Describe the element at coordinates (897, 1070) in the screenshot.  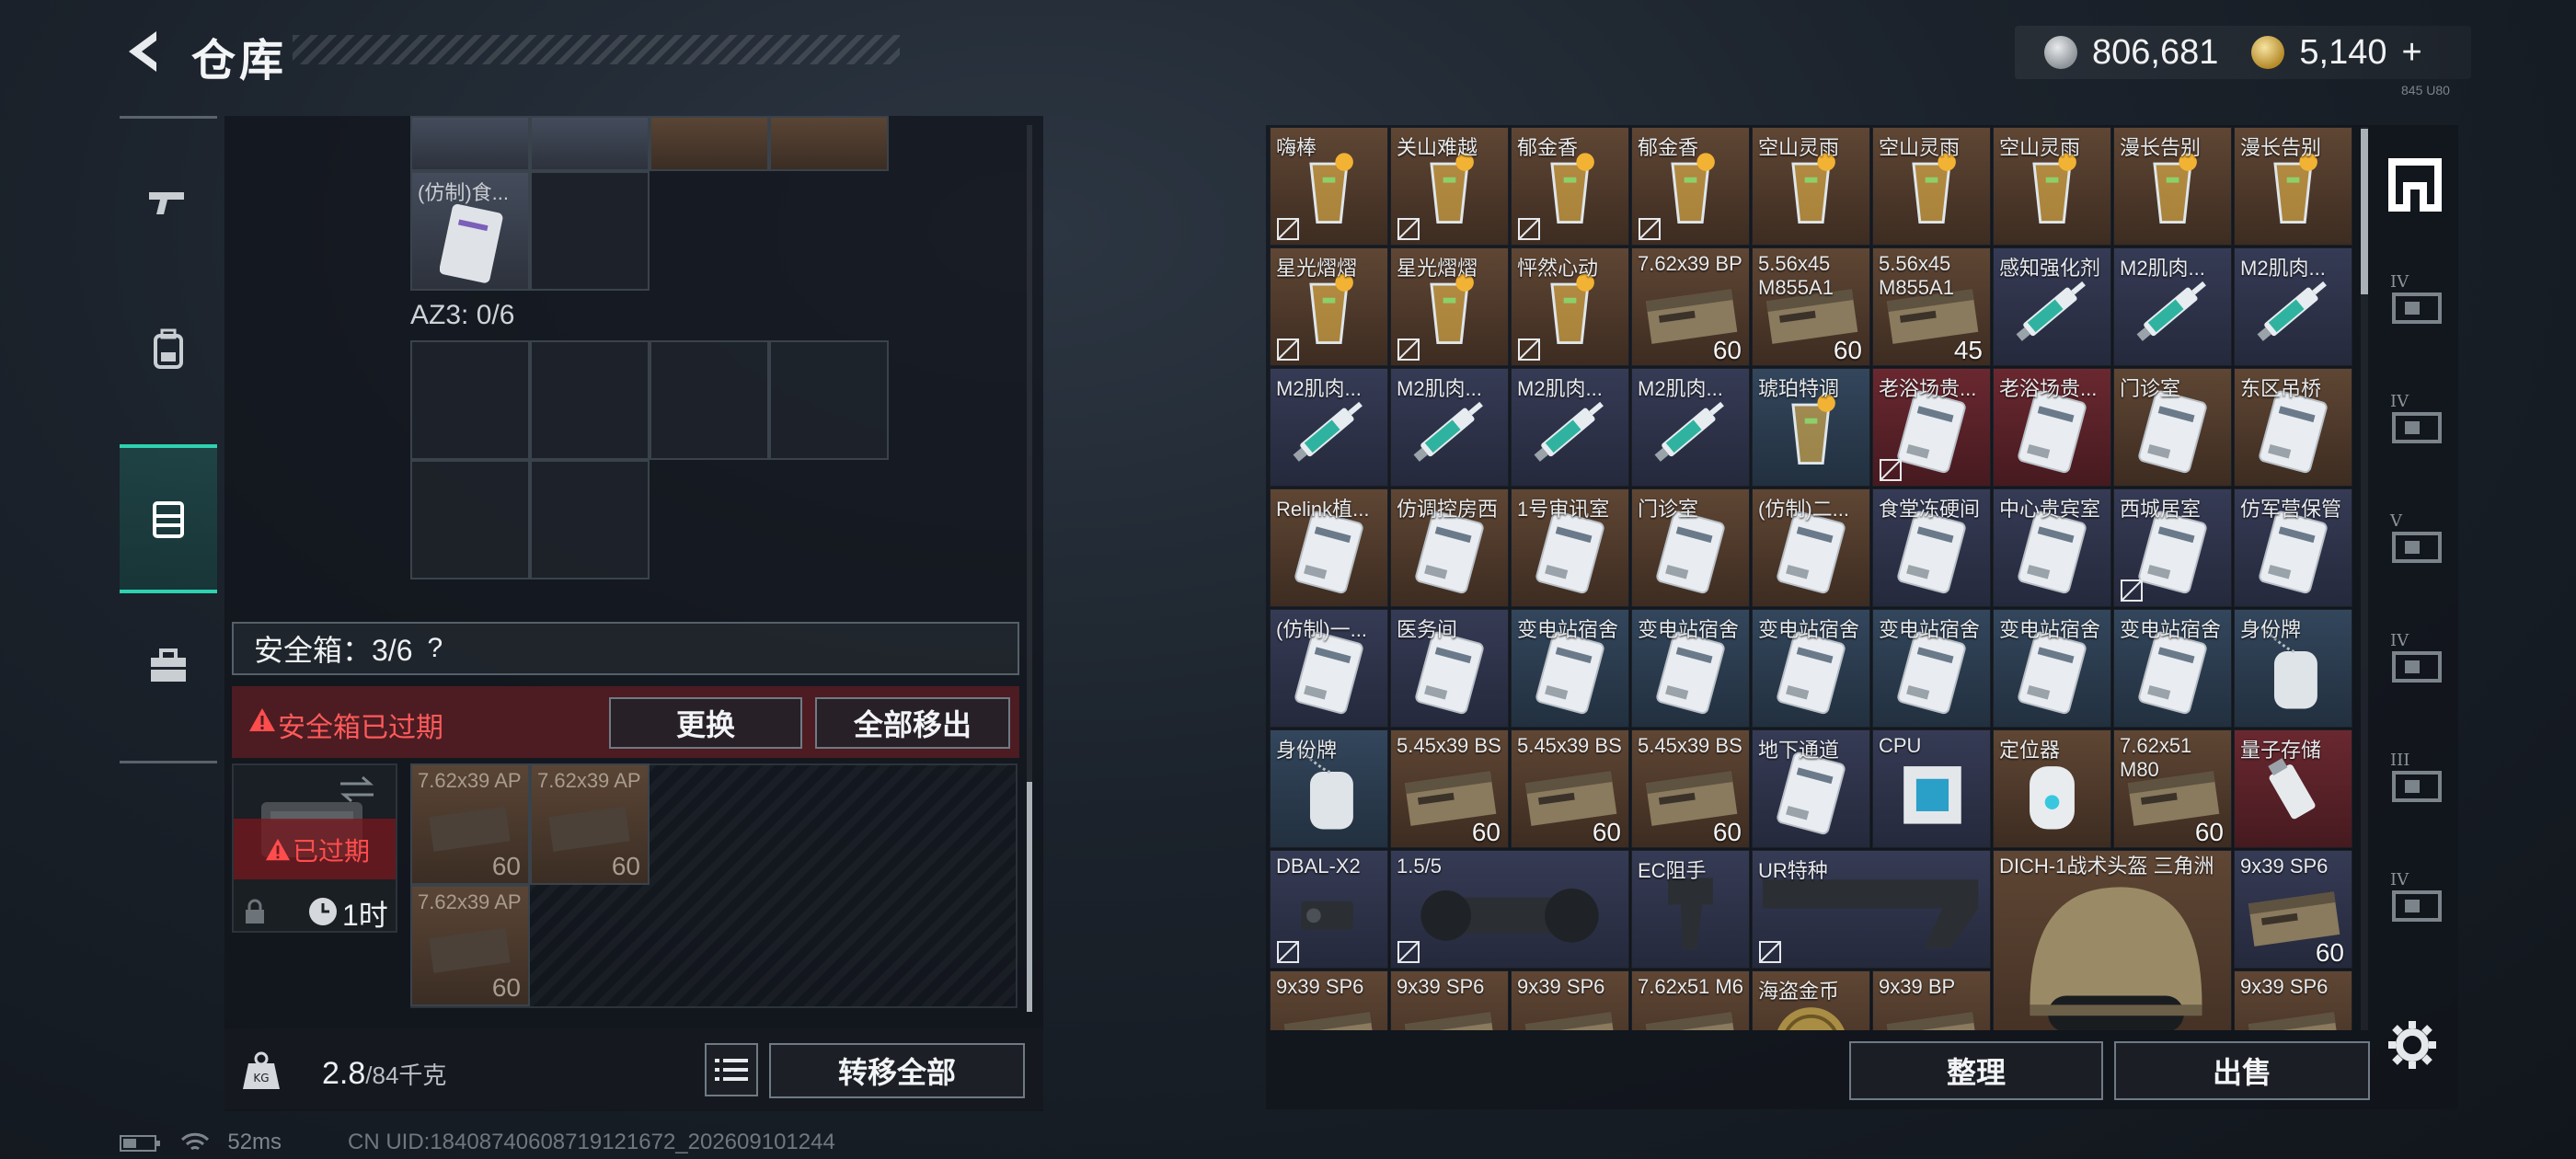
I see `transfer-all-button: 转移全部` at that location.